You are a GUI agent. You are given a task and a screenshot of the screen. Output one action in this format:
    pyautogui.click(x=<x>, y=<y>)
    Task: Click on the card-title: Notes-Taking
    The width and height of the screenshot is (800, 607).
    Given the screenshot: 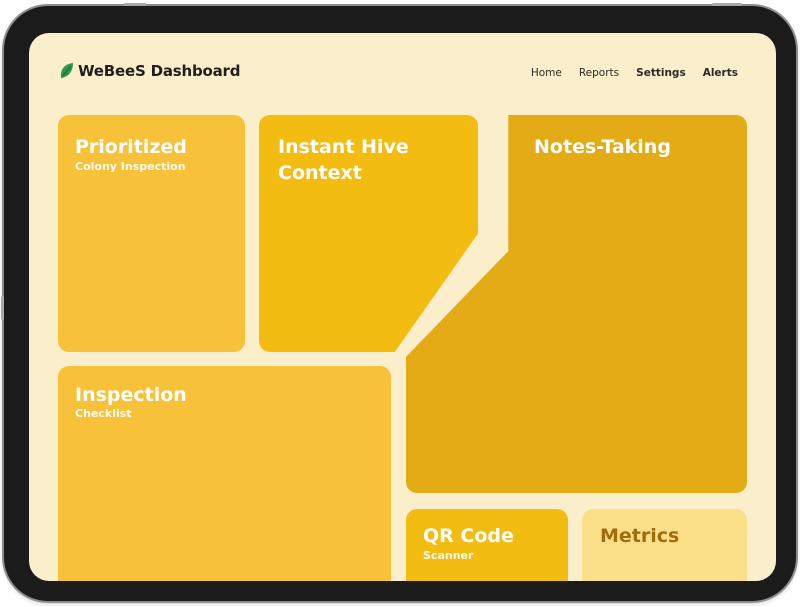 What is the action you would take?
    pyautogui.click(x=602, y=147)
    